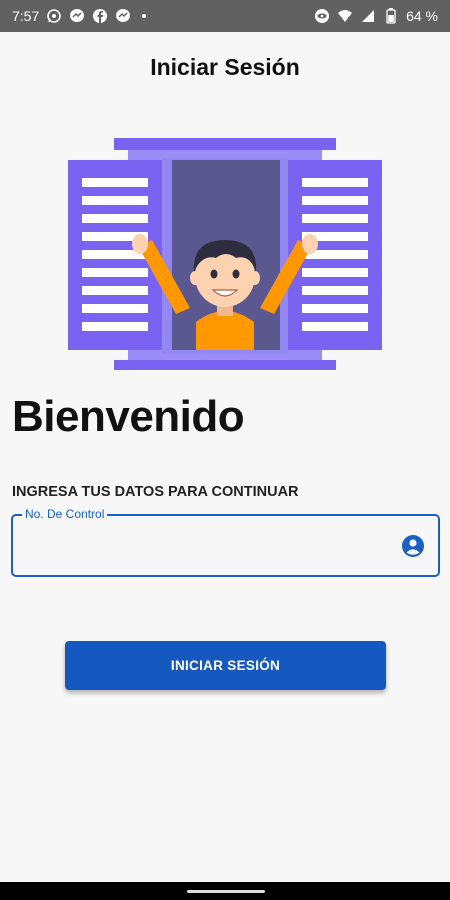  Describe the element at coordinates (368, 16) in the screenshot. I see `signal-icon` at that location.